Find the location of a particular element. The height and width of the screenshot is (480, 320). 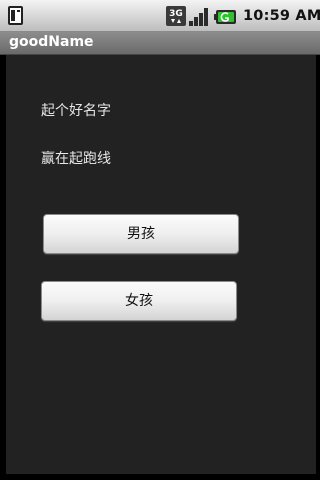

clock: 10:59 AM is located at coordinates (281, 16).